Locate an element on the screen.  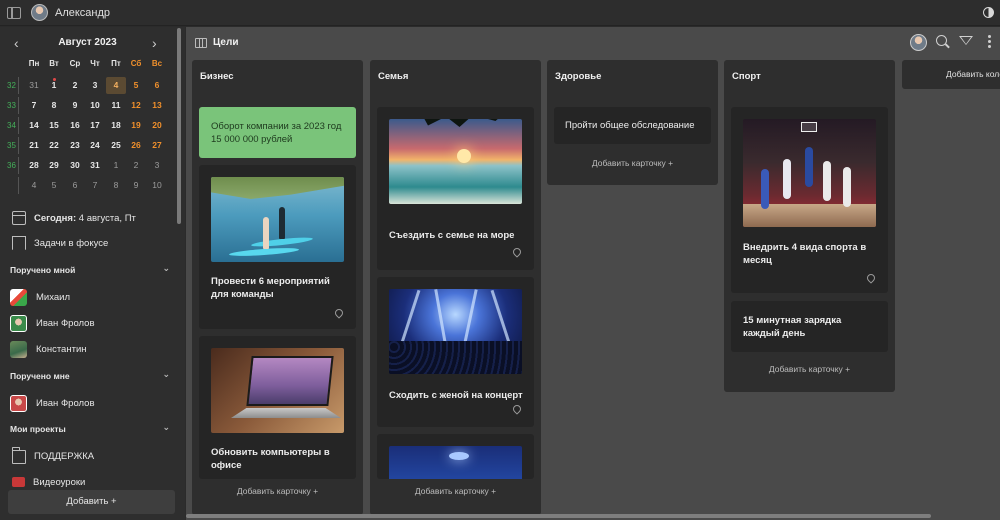
week-number: 35 is located at coordinates (12, 145).